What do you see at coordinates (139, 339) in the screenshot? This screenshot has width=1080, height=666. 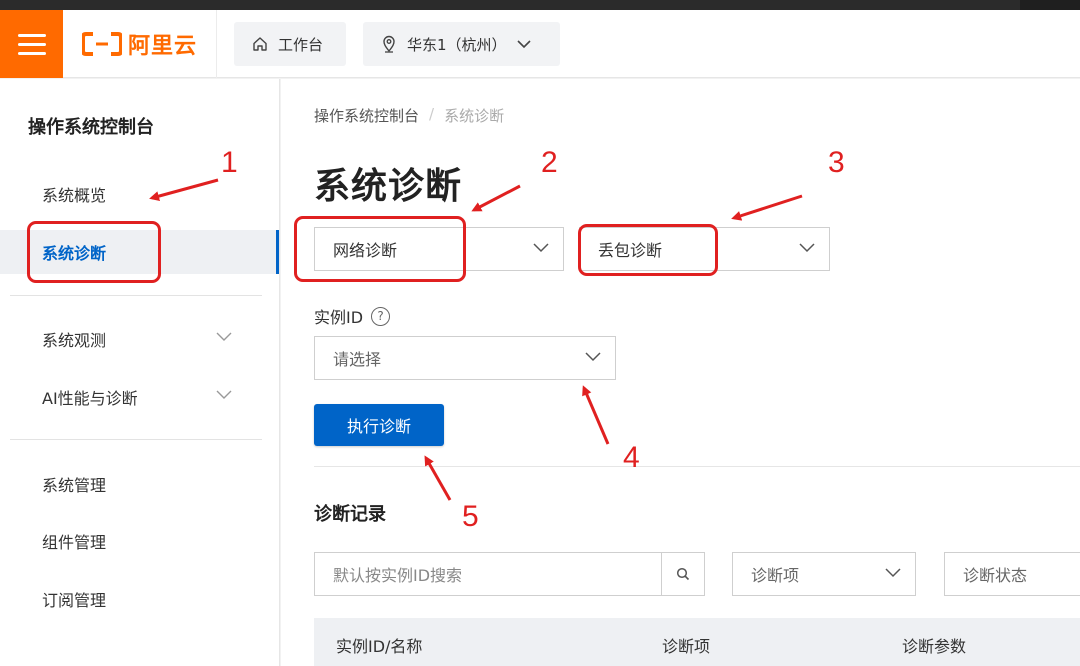 I see `sidebar-item-observe: 系统观测` at bounding box center [139, 339].